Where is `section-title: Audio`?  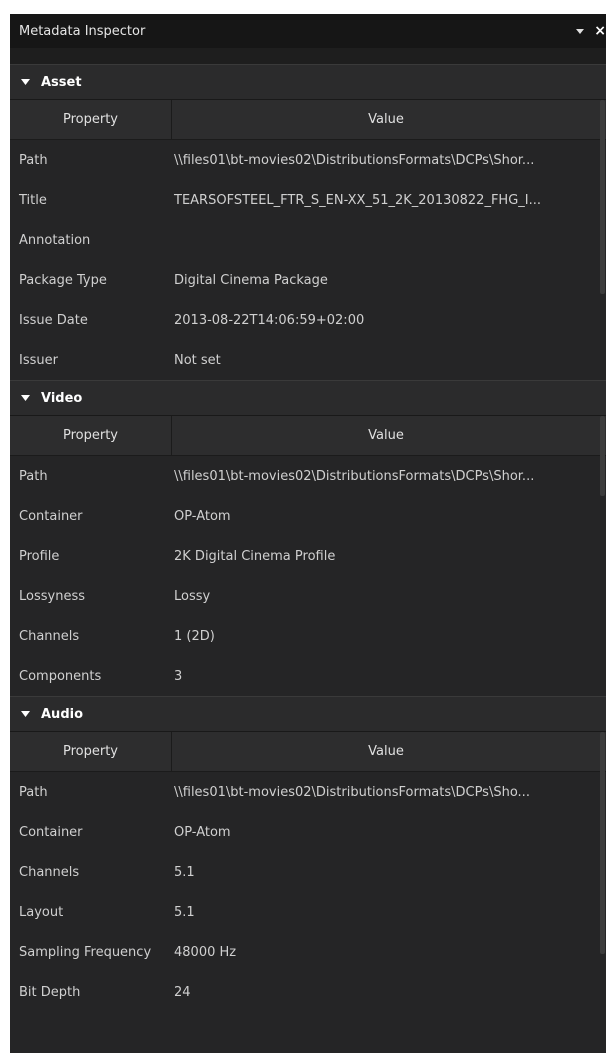
section-title: Audio is located at coordinates (62, 714).